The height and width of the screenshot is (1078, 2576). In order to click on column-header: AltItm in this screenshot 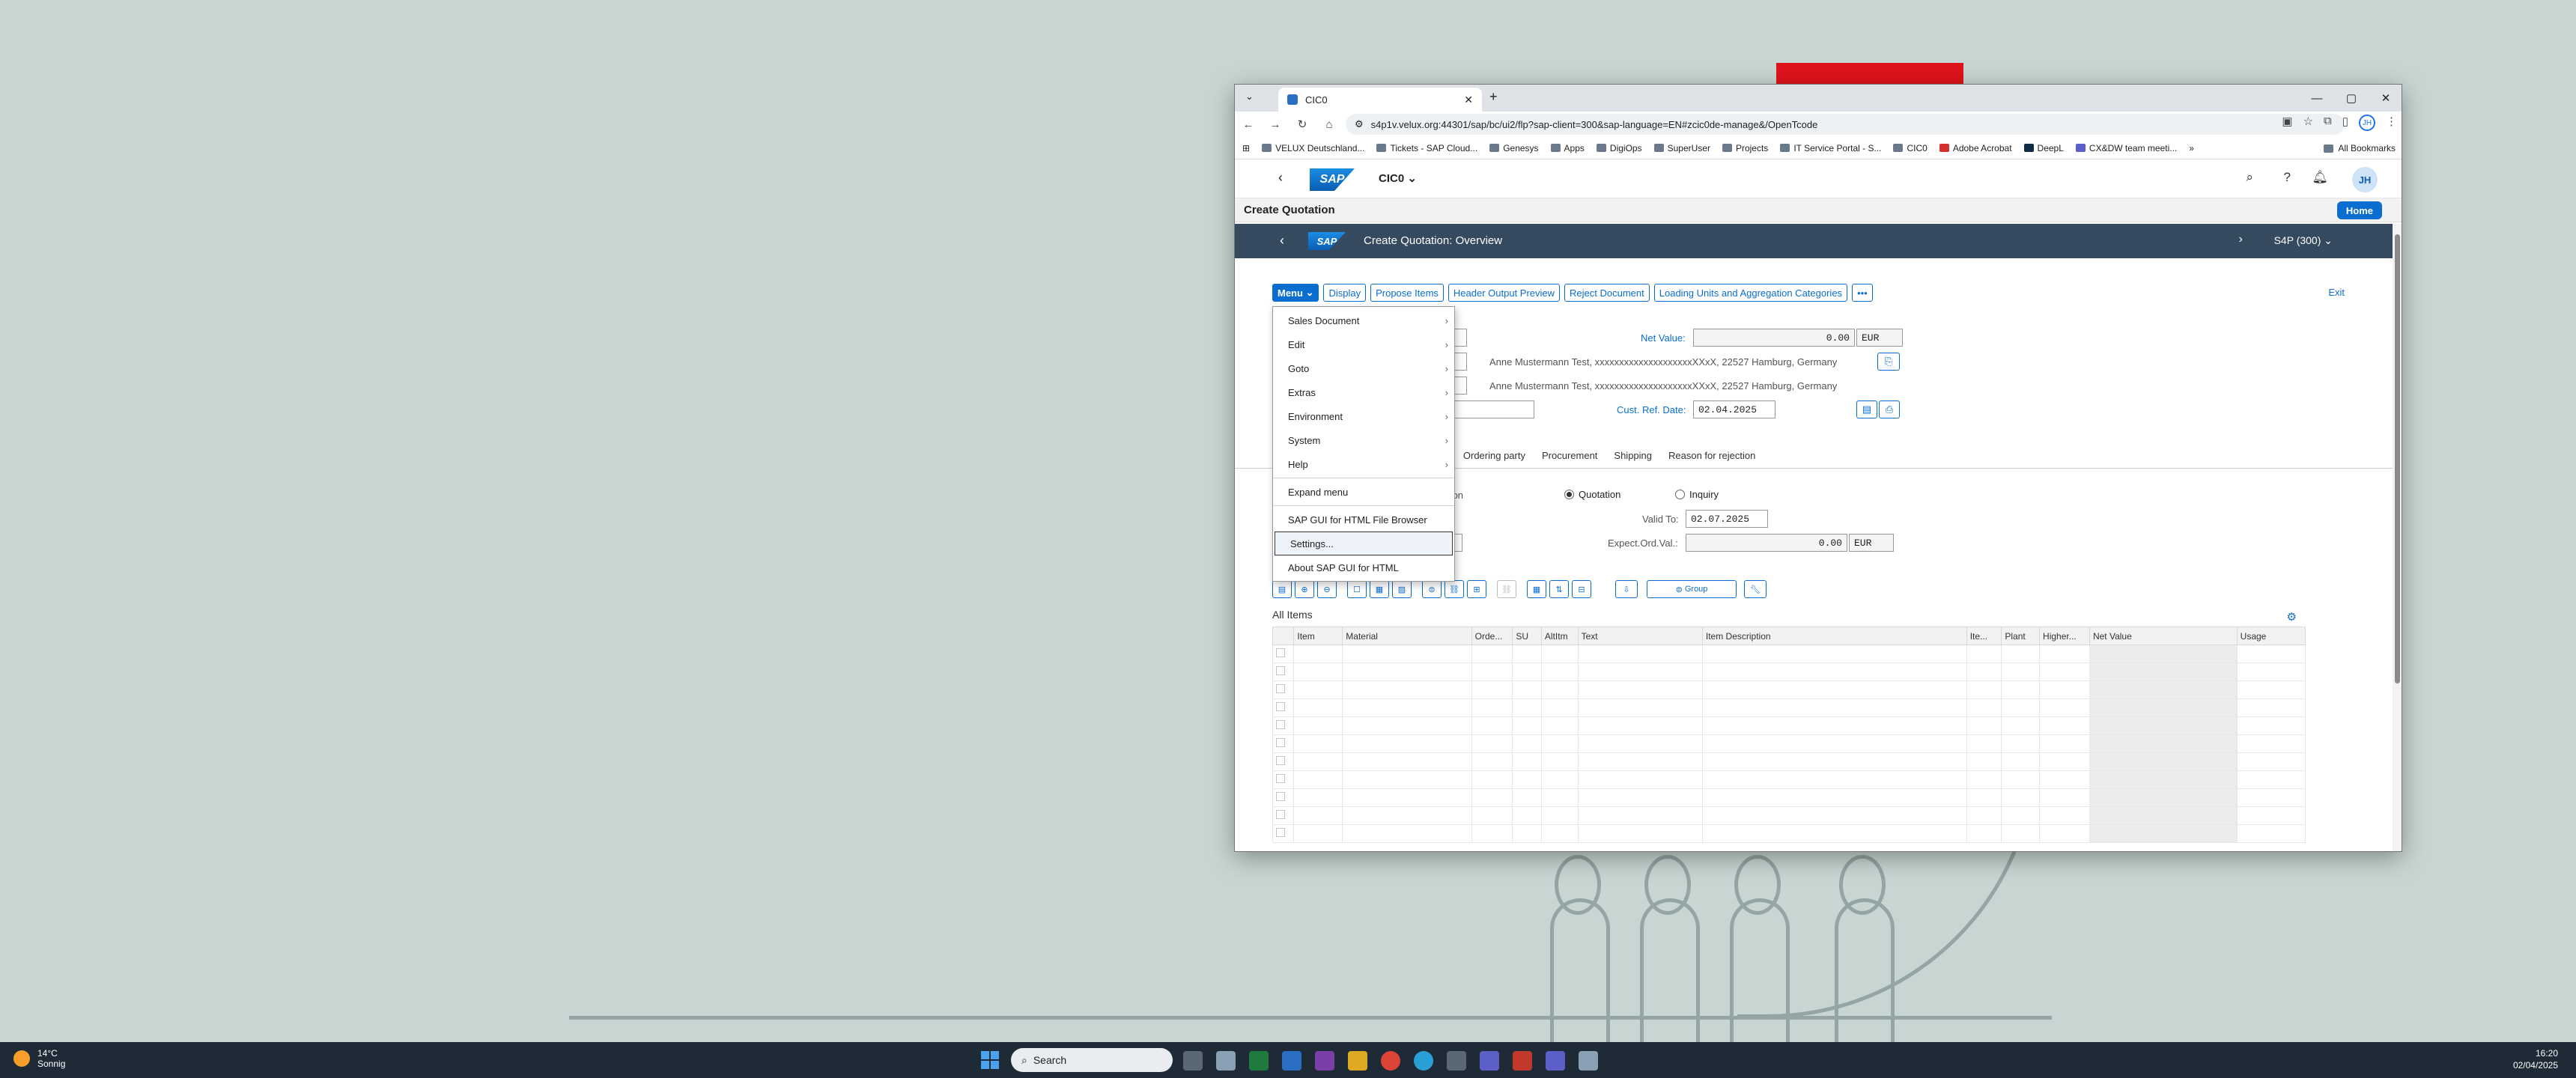, I will do `click(1559, 636)`.